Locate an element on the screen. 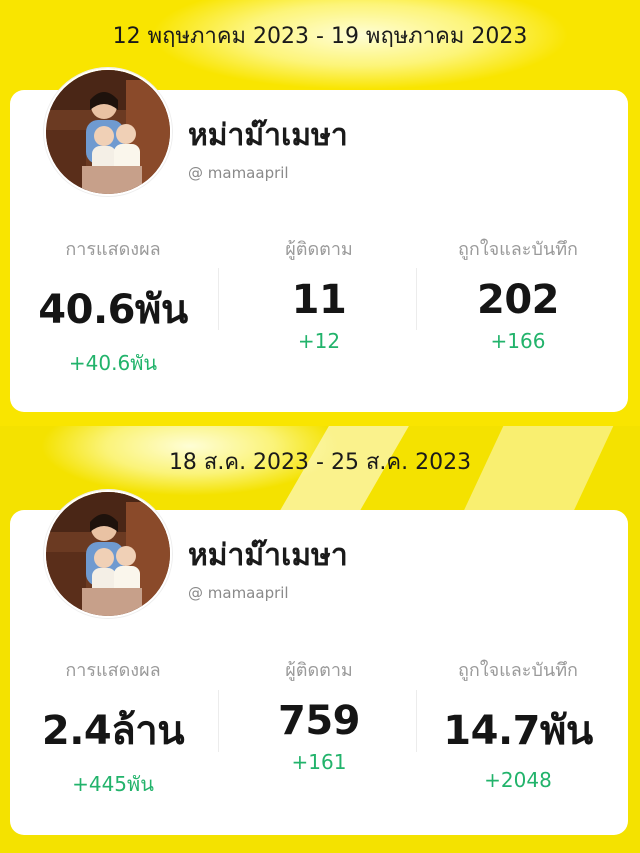 This screenshot has height=853, width=640. stat-value: 11 is located at coordinates (319, 300).